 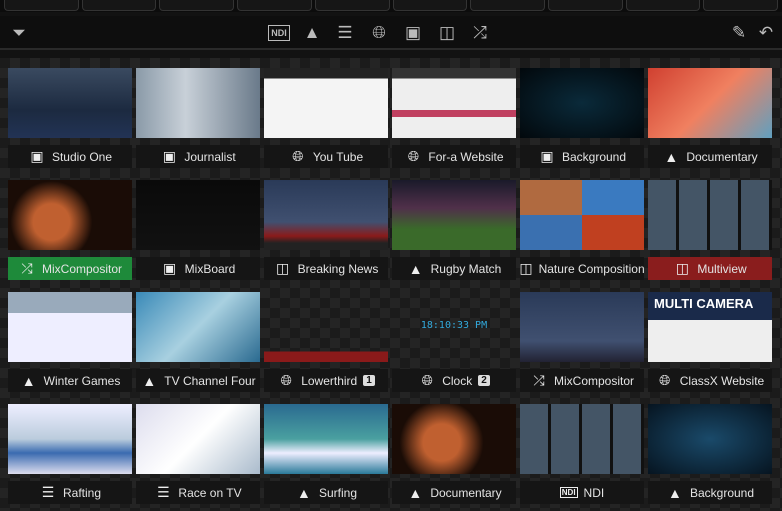 I want to click on source-tile: ▲ Background, so click(x=710, y=455).